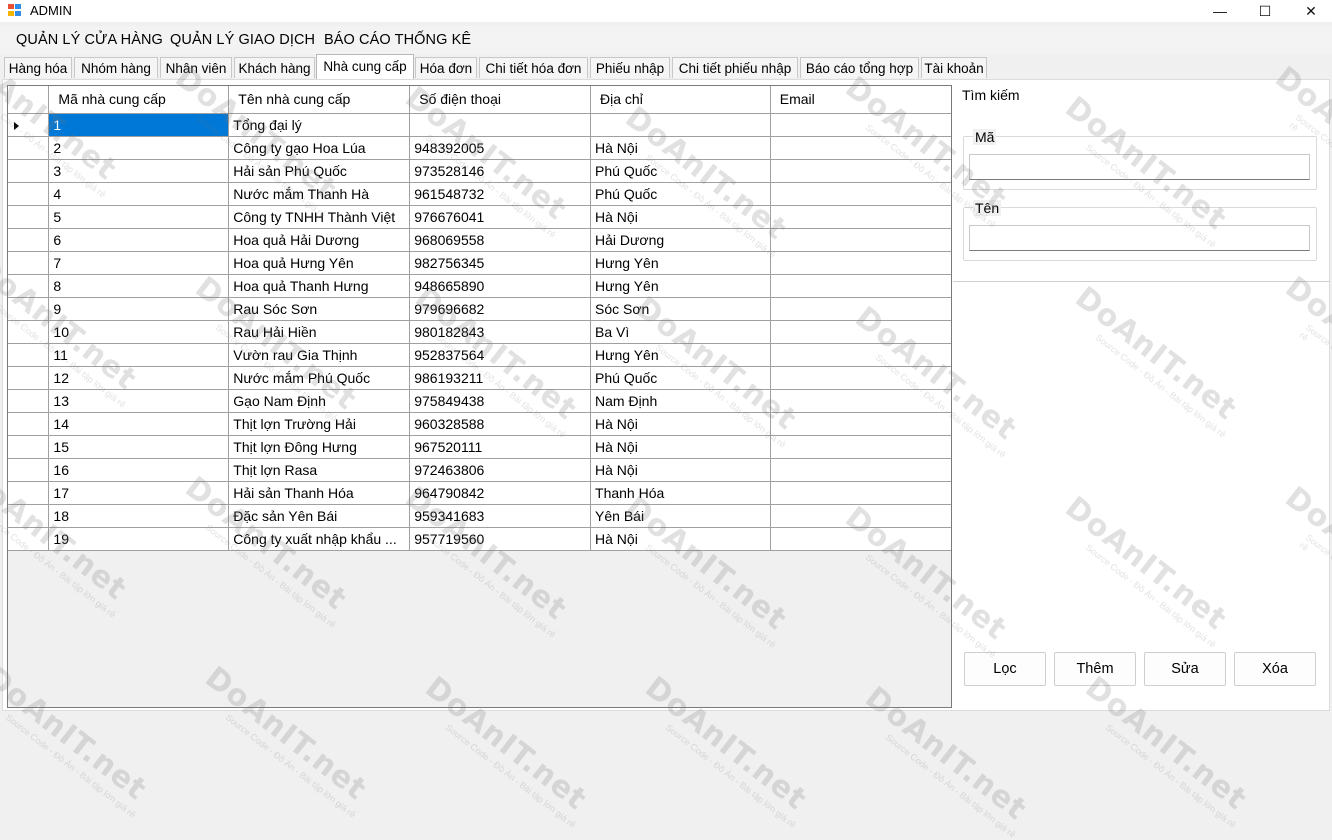 Image resolution: width=1332 pixels, height=840 pixels. Describe the element at coordinates (319, 100) in the screenshot. I see `column-header-supplier-name: Tên nhà cung cấp` at that location.